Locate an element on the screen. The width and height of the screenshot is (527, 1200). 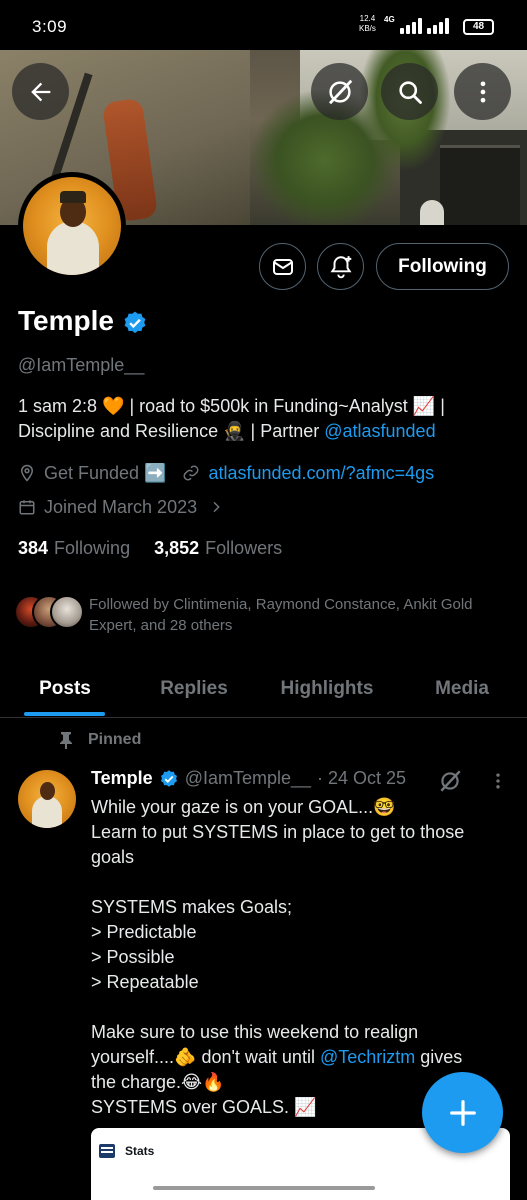
chevron-right-icon is located at coordinates (216, 507).